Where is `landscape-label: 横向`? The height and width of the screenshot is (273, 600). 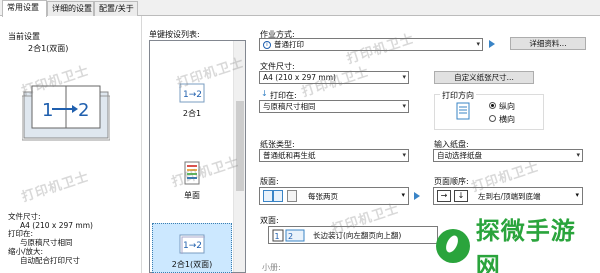
landscape-label: 横向 is located at coordinates (507, 119).